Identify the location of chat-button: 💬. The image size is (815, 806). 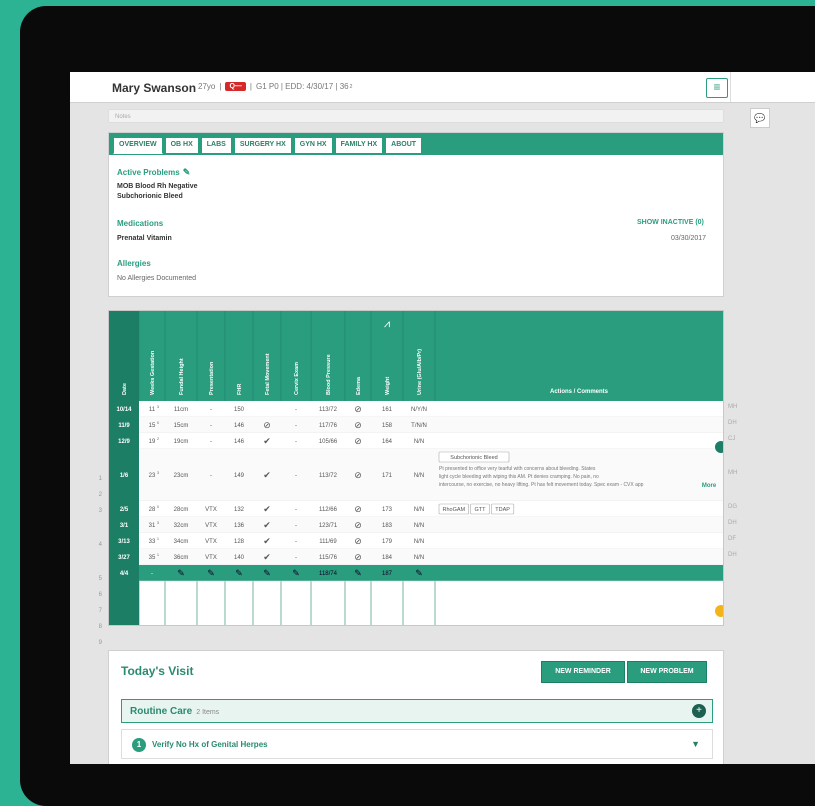
(760, 118).